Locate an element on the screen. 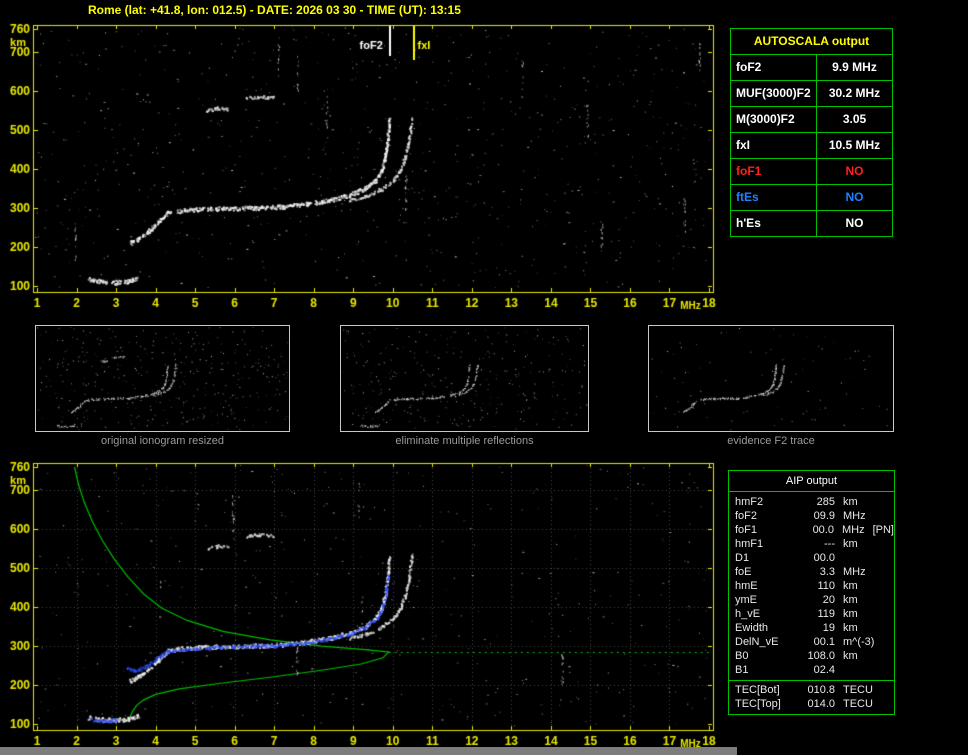 The width and height of the screenshot is (968, 755). aip-row-Ewidth: Ewidth 19 km is located at coordinates (811, 628).